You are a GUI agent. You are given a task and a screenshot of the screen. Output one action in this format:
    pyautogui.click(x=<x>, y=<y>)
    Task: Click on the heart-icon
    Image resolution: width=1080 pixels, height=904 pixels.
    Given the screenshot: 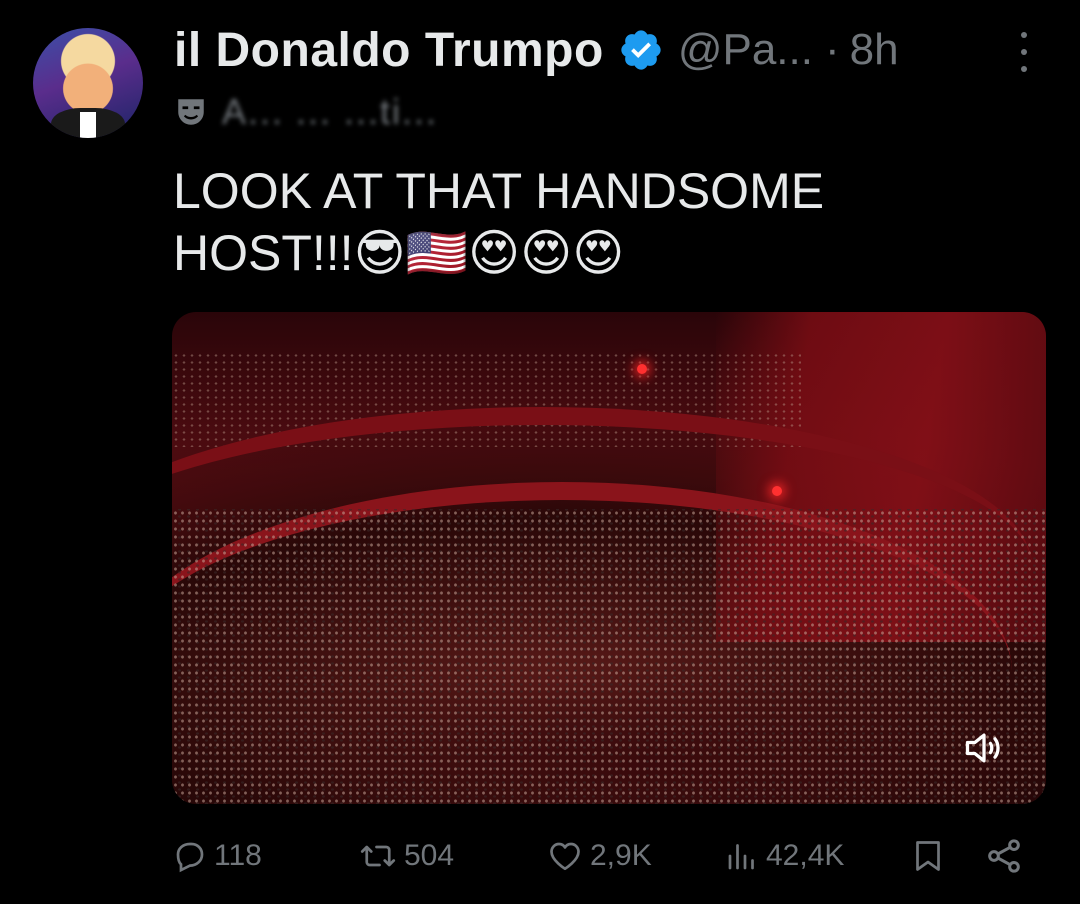 What is the action you would take?
    pyautogui.click(x=565, y=856)
    